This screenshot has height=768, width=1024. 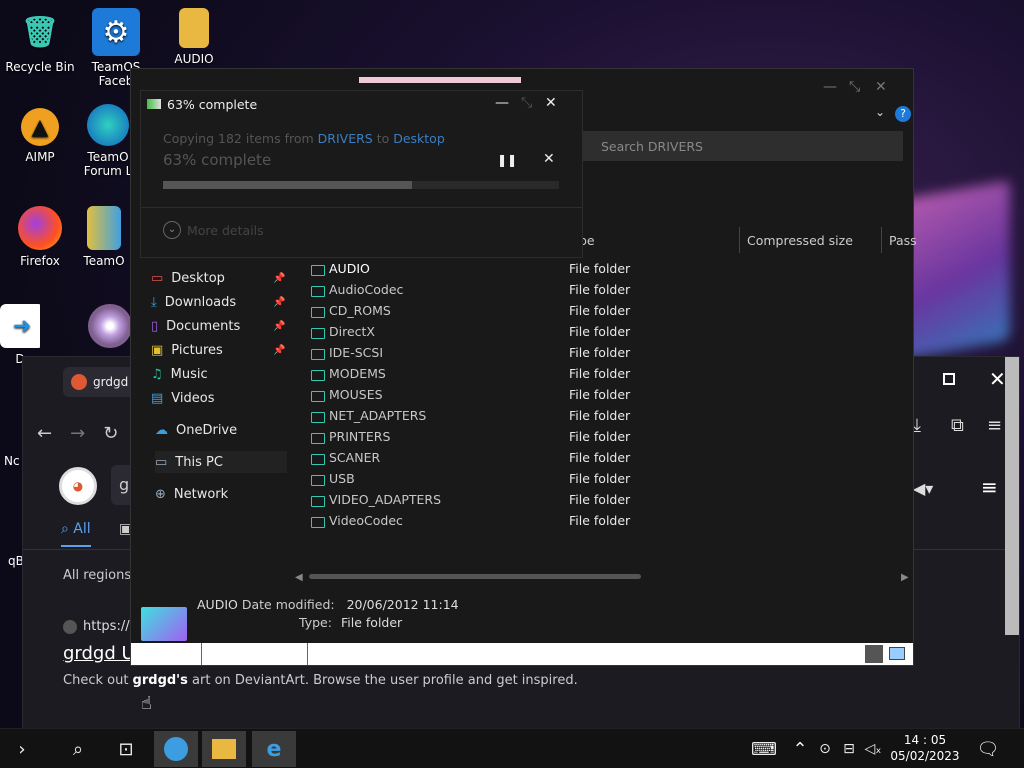 What do you see at coordinates (800, 240) in the screenshot?
I see `column-compressed-size: Compressed size` at bounding box center [800, 240].